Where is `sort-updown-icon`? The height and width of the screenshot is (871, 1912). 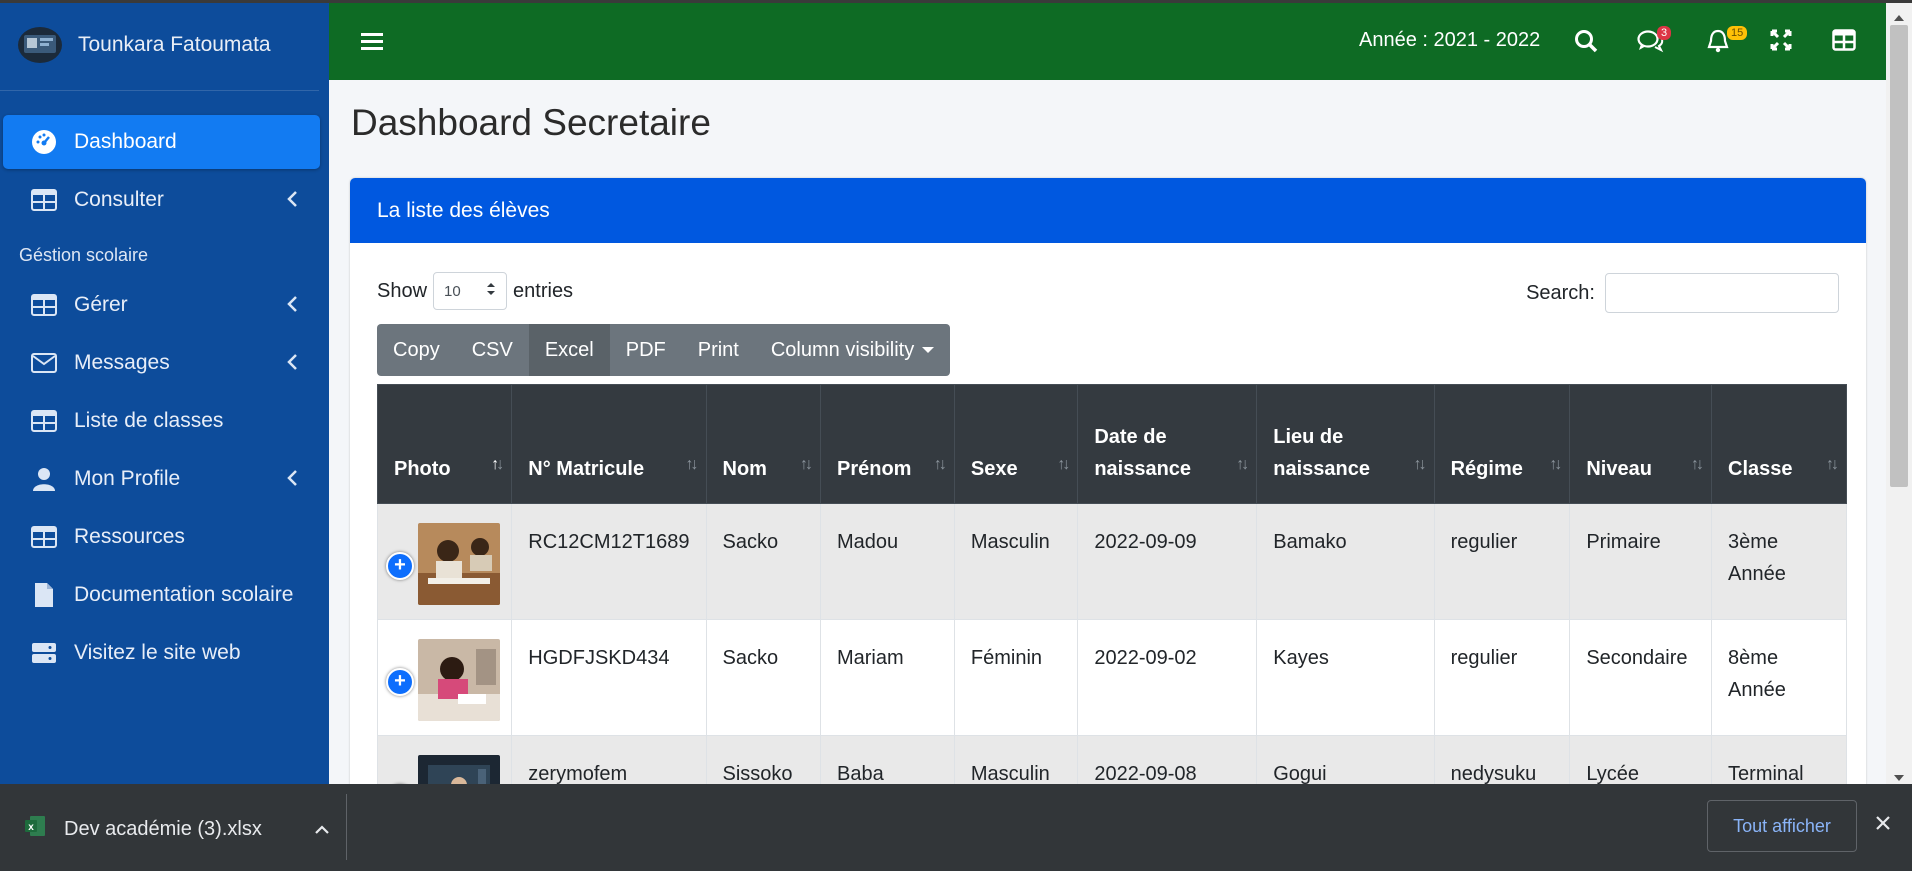
sort-updown-icon is located at coordinates (491, 291).